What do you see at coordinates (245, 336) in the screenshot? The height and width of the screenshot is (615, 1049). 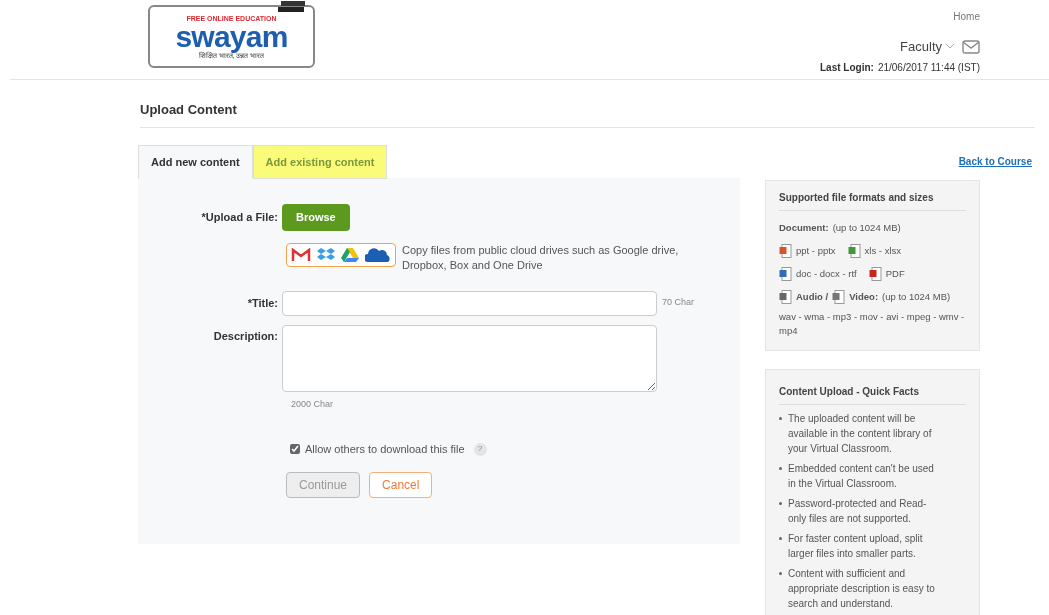 I see `description-label: Description:` at bounding box center [245, 336].